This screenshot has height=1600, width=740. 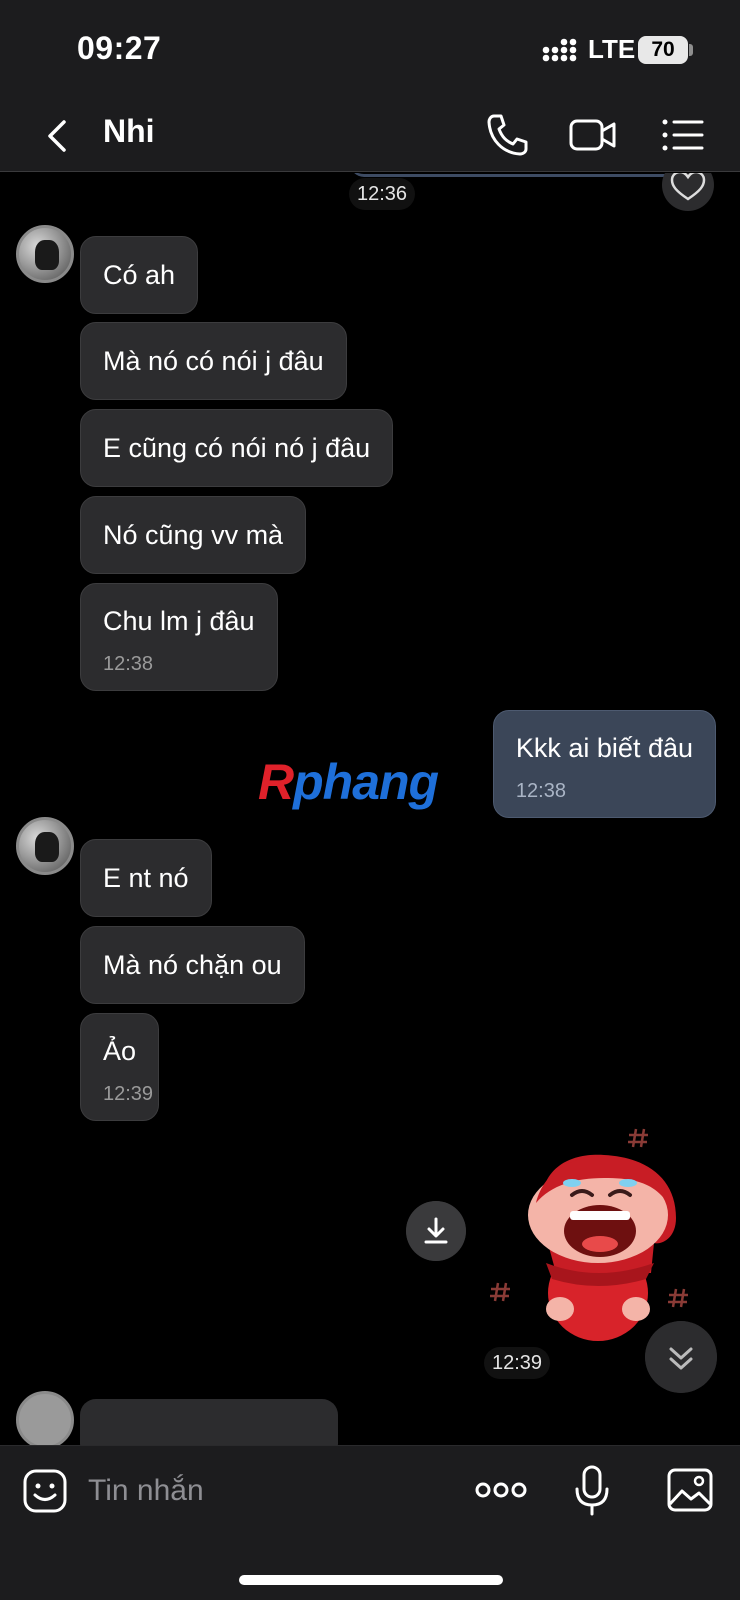 I want to click on message-bubble: Chu lm j đâu 12:38, so click(x=179, y=637).